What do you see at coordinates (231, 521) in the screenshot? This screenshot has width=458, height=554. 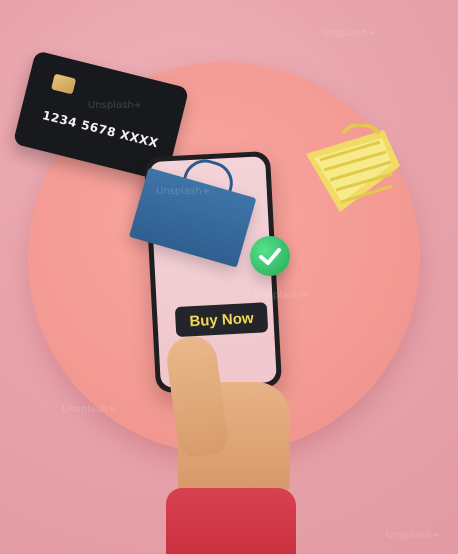 I see `red-sleeve` at bounding box center [231, 521].